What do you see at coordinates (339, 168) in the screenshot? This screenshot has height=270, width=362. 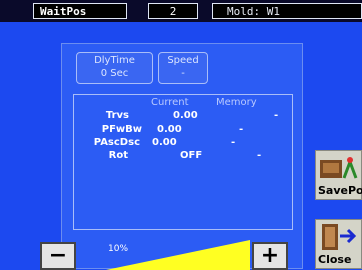 I see `save-position-icon` at bounding box center [339, 168].